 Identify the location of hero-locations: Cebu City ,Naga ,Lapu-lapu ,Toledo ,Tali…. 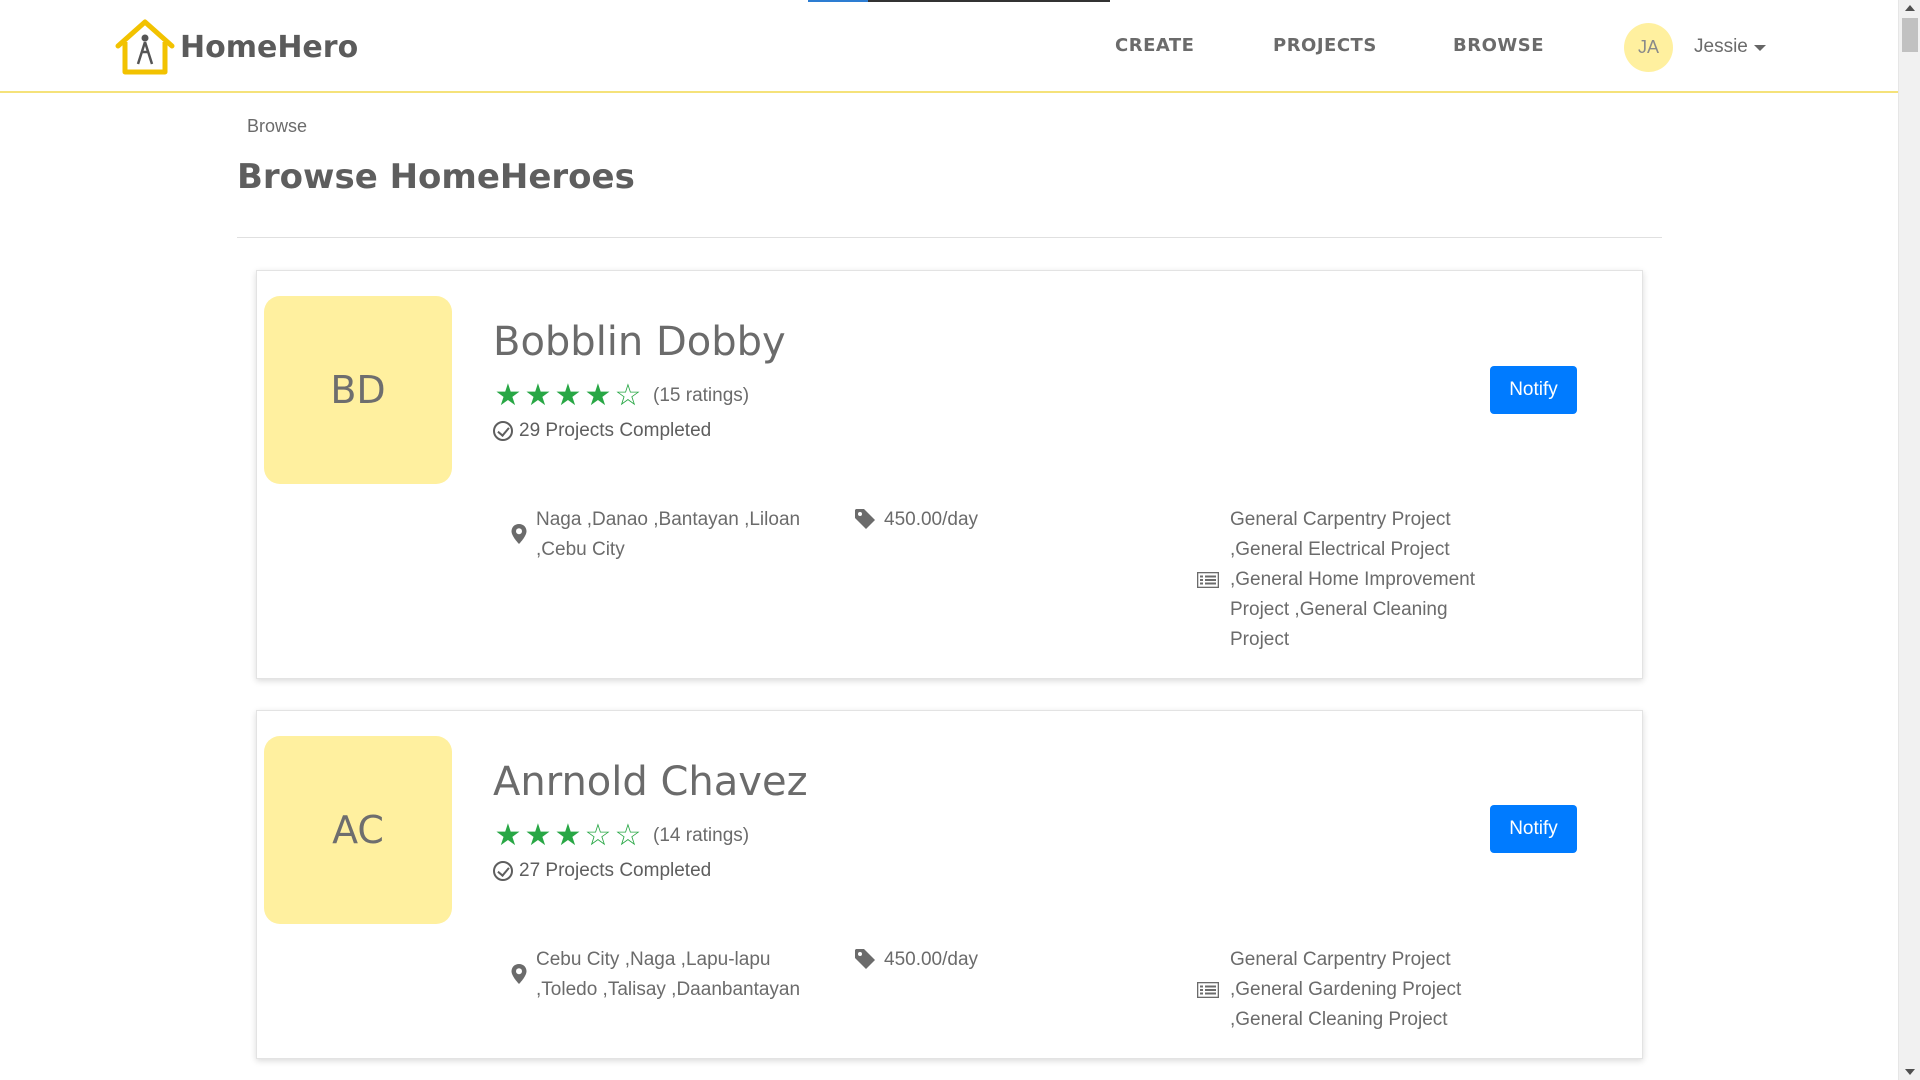
(668, 974).